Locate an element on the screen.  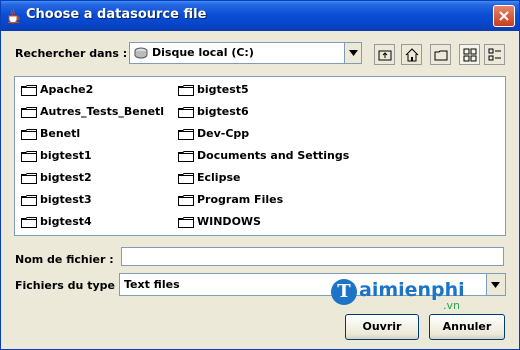
close-button is located at coordinates (504, 16).